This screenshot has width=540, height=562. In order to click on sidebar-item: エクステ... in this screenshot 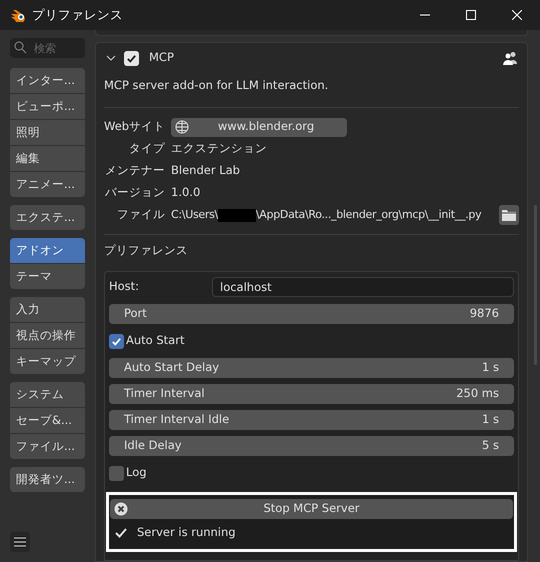, I will do `click(47, 217)`.